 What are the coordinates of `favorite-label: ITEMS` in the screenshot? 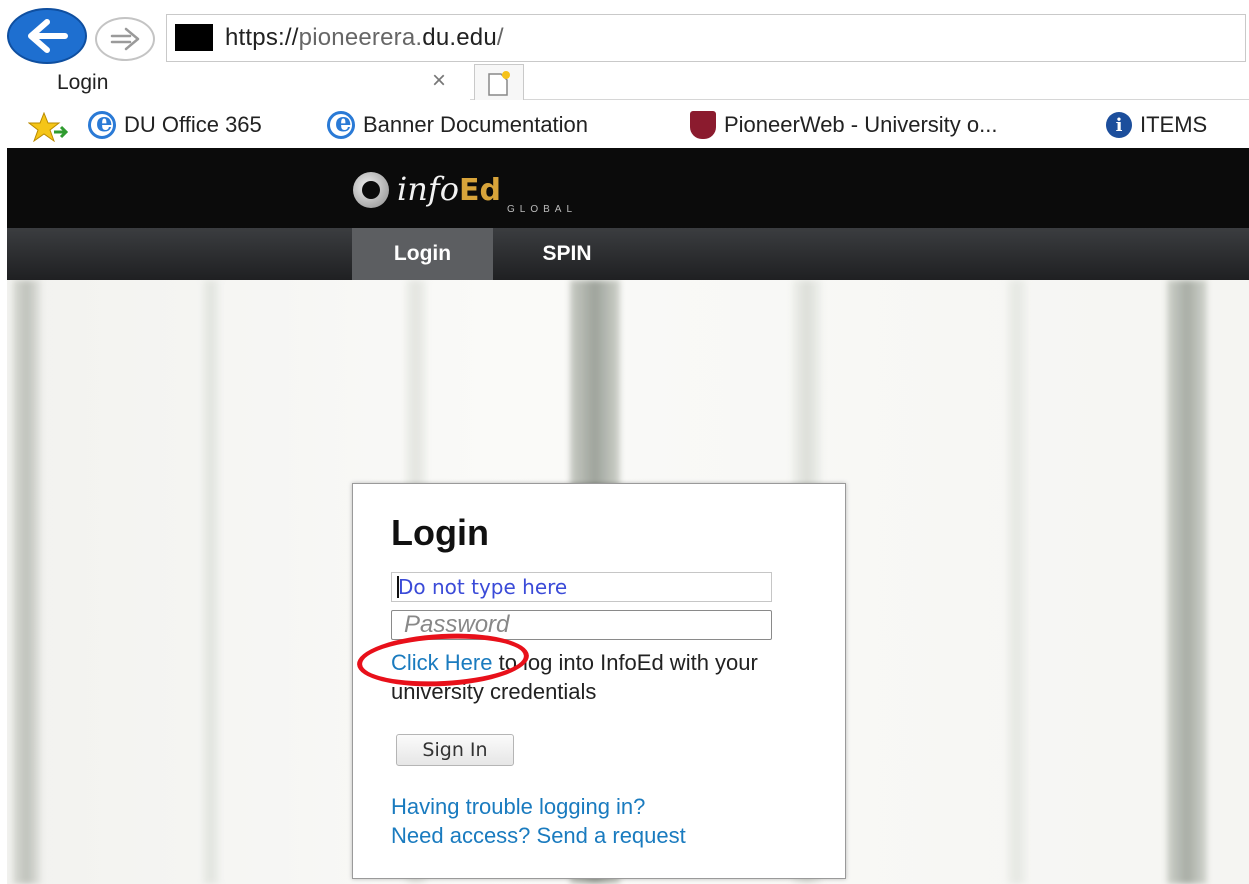 It's located at (1174, 124).